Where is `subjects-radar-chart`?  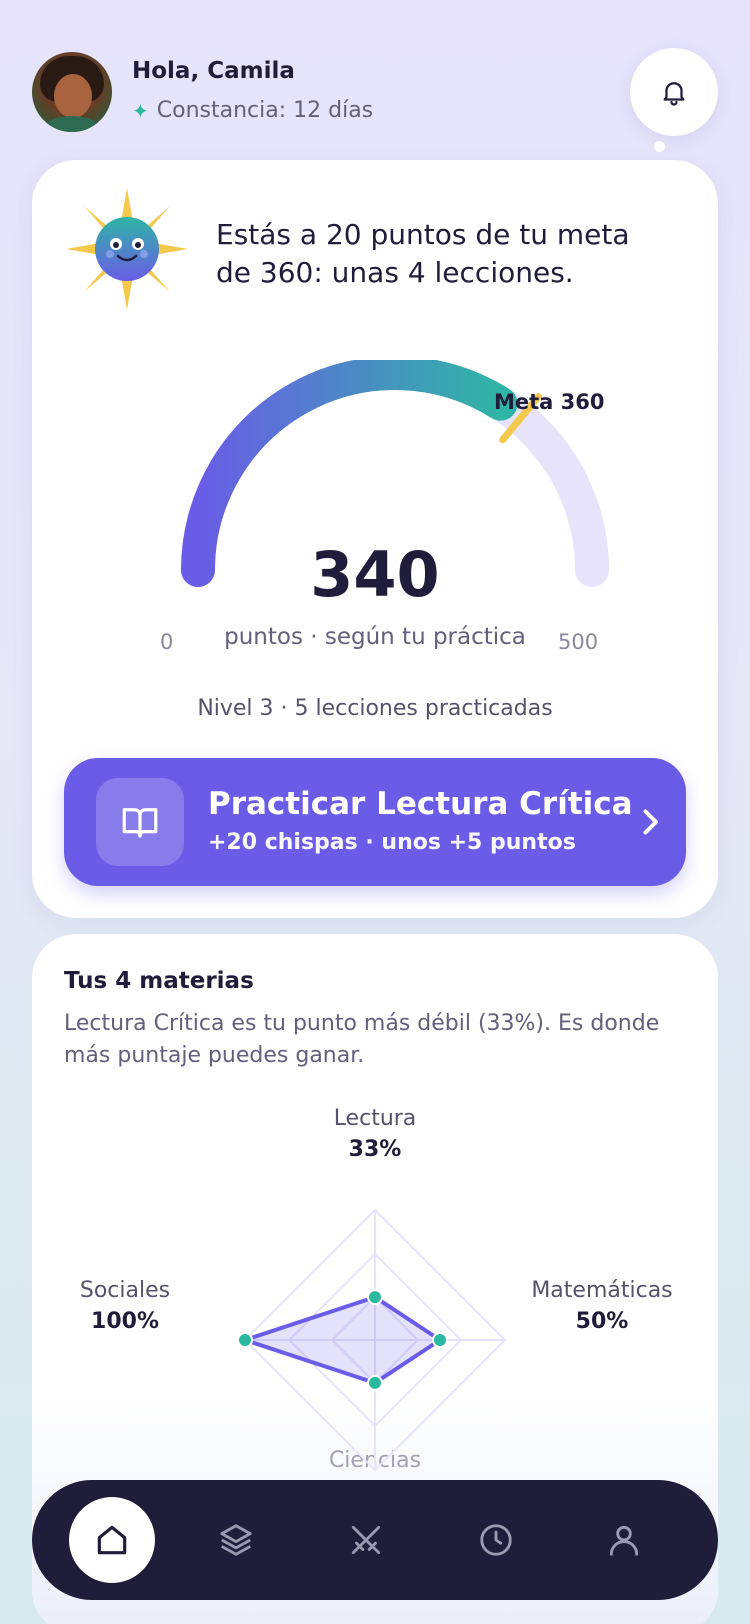 subjects-radar-chart is located at coordinates (372, 1340).